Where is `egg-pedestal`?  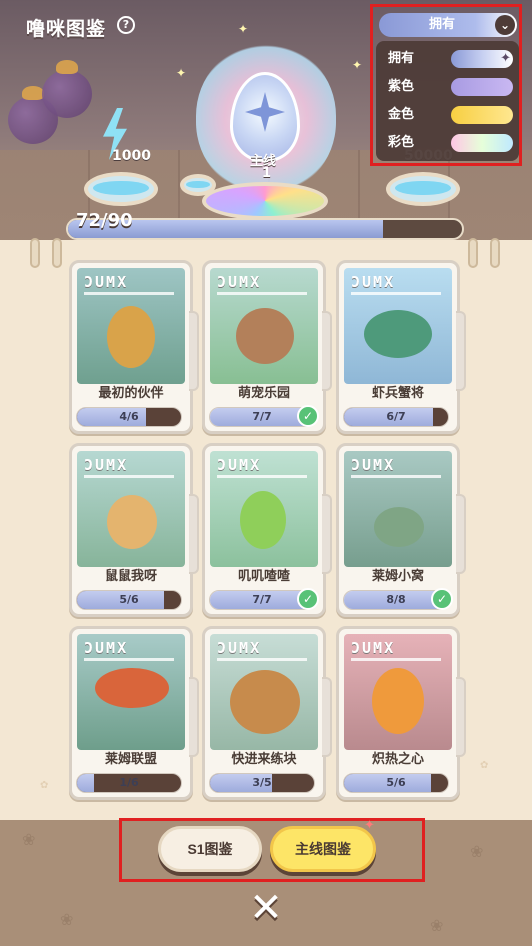
egg-pedestal is located at coordinates (265, 201).